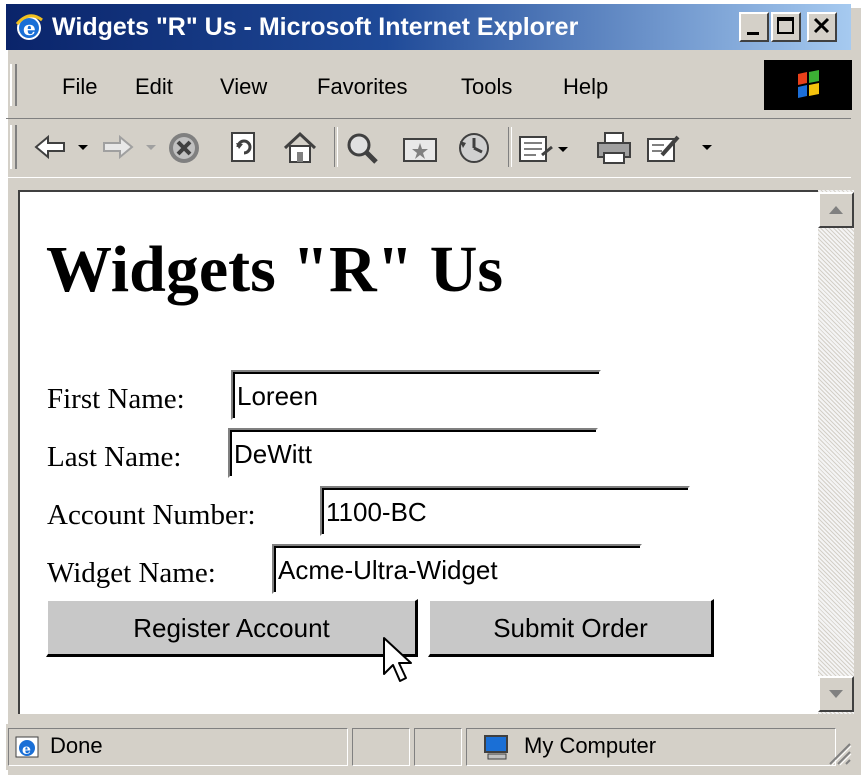  What do you see at coordinates (614, 150) in the screenshot?
I see `print-icon` at bounding box center [614, 150].